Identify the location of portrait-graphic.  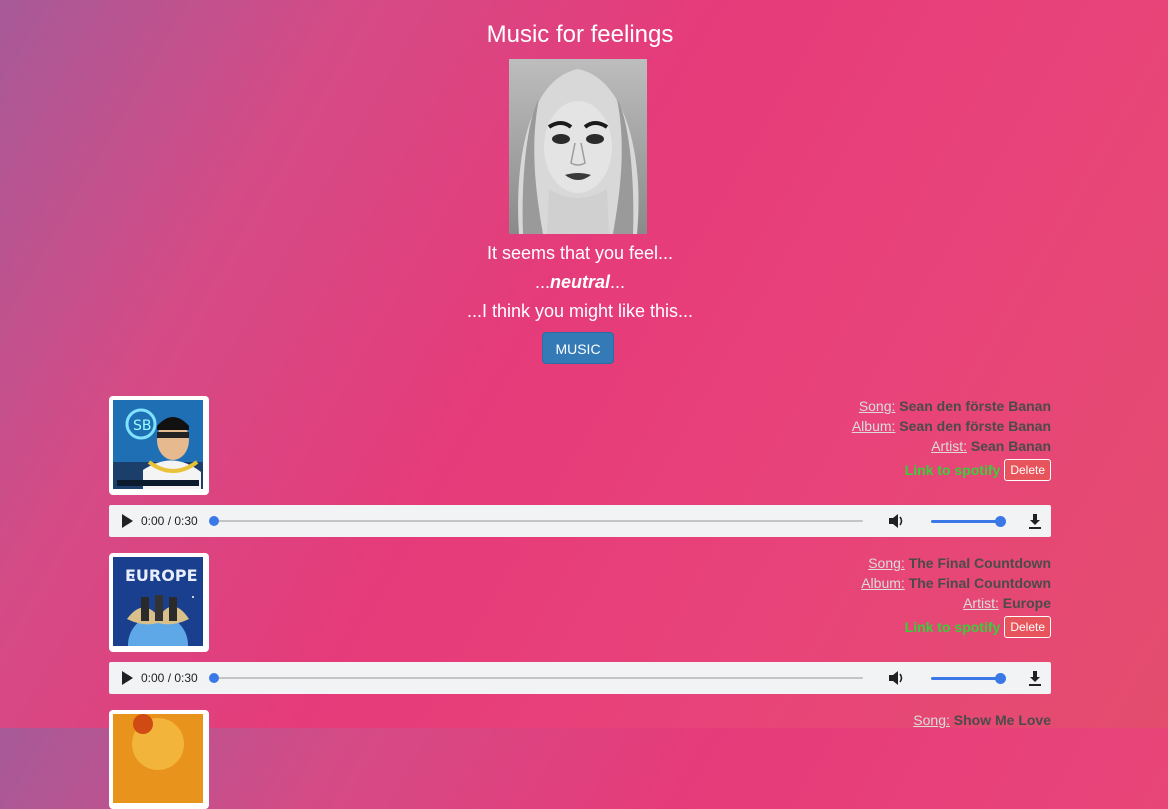
(578, 146).